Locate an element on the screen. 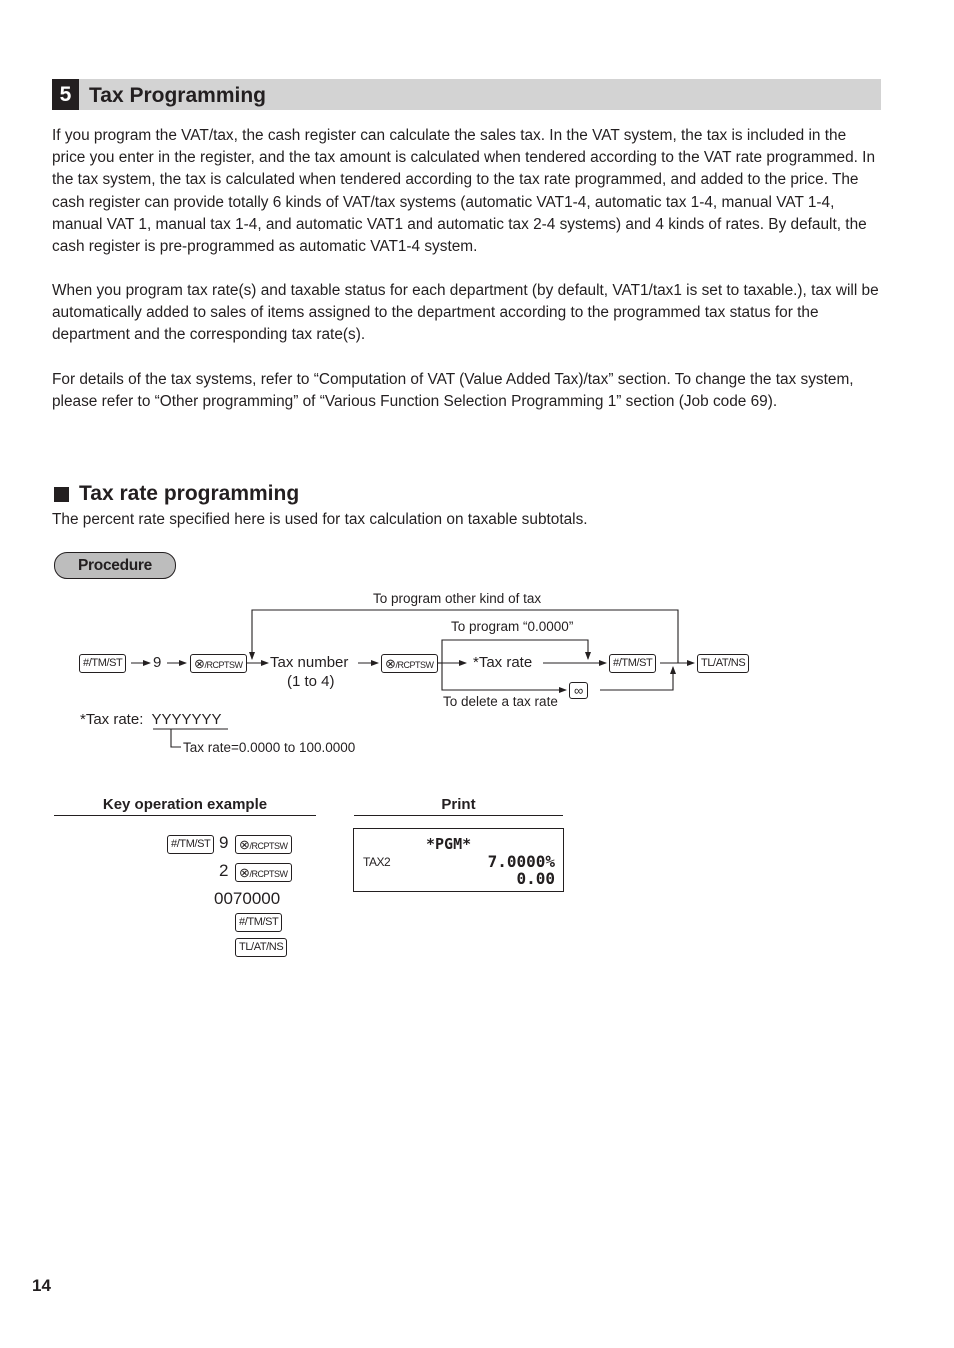 The height and width of the screenshot is (1348, 954). print-rule is located at coordinates (458, 815).